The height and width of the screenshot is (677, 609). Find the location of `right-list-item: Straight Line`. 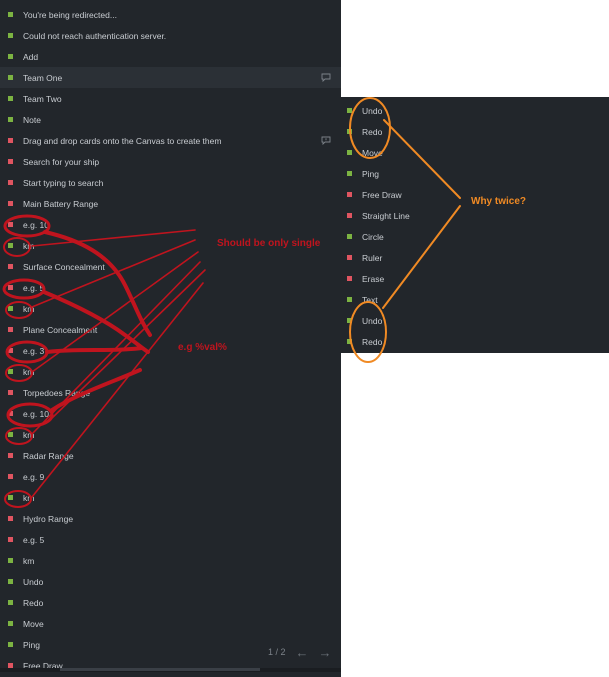

right-list-item: Straight Line is located at coordinates (475, 215).